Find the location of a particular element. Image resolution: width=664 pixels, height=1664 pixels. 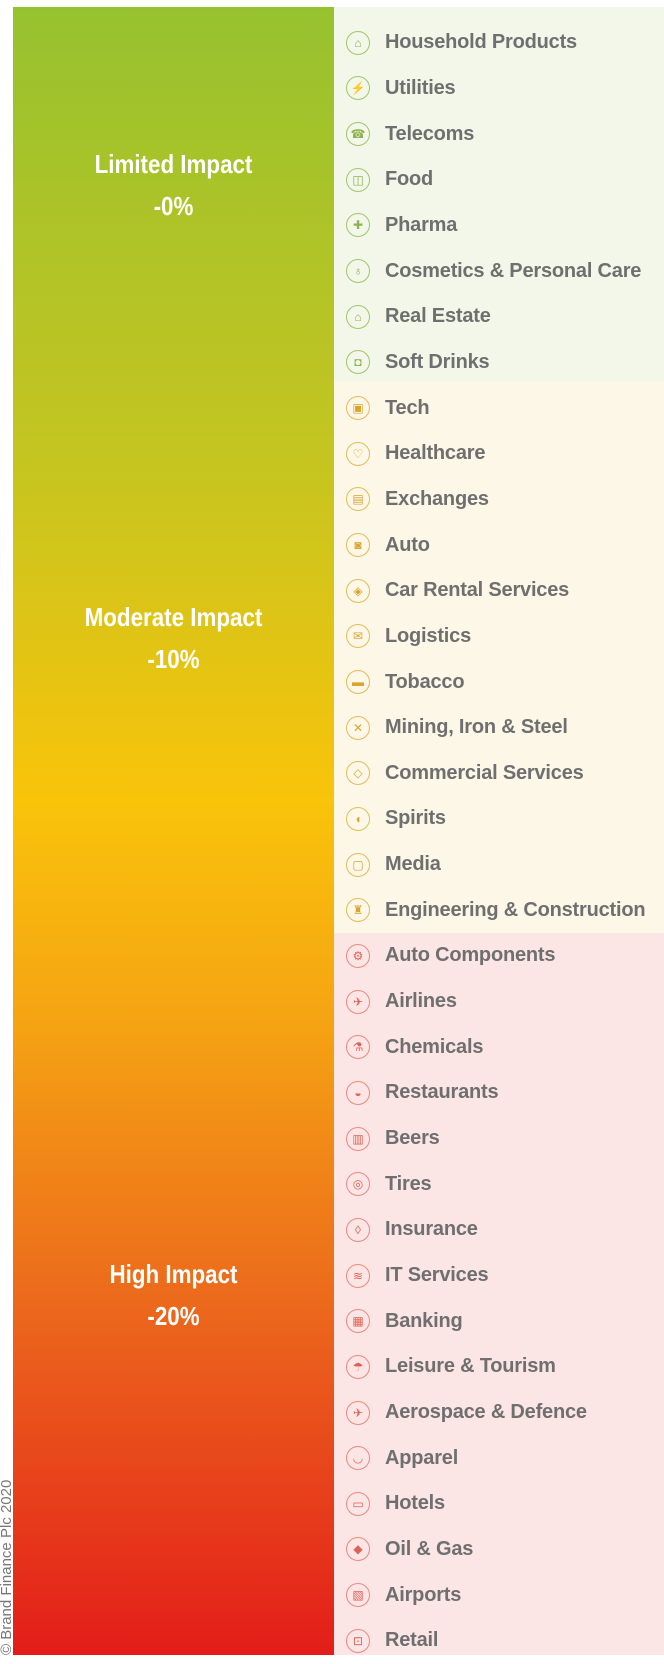

sector-label: Utilities is located at coordinates (420, 87).